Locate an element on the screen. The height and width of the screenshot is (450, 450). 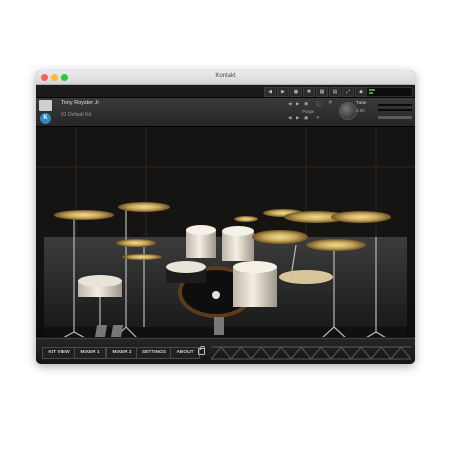
snapshot-name: 01 Default Kit is located at coordinates (76, 115).